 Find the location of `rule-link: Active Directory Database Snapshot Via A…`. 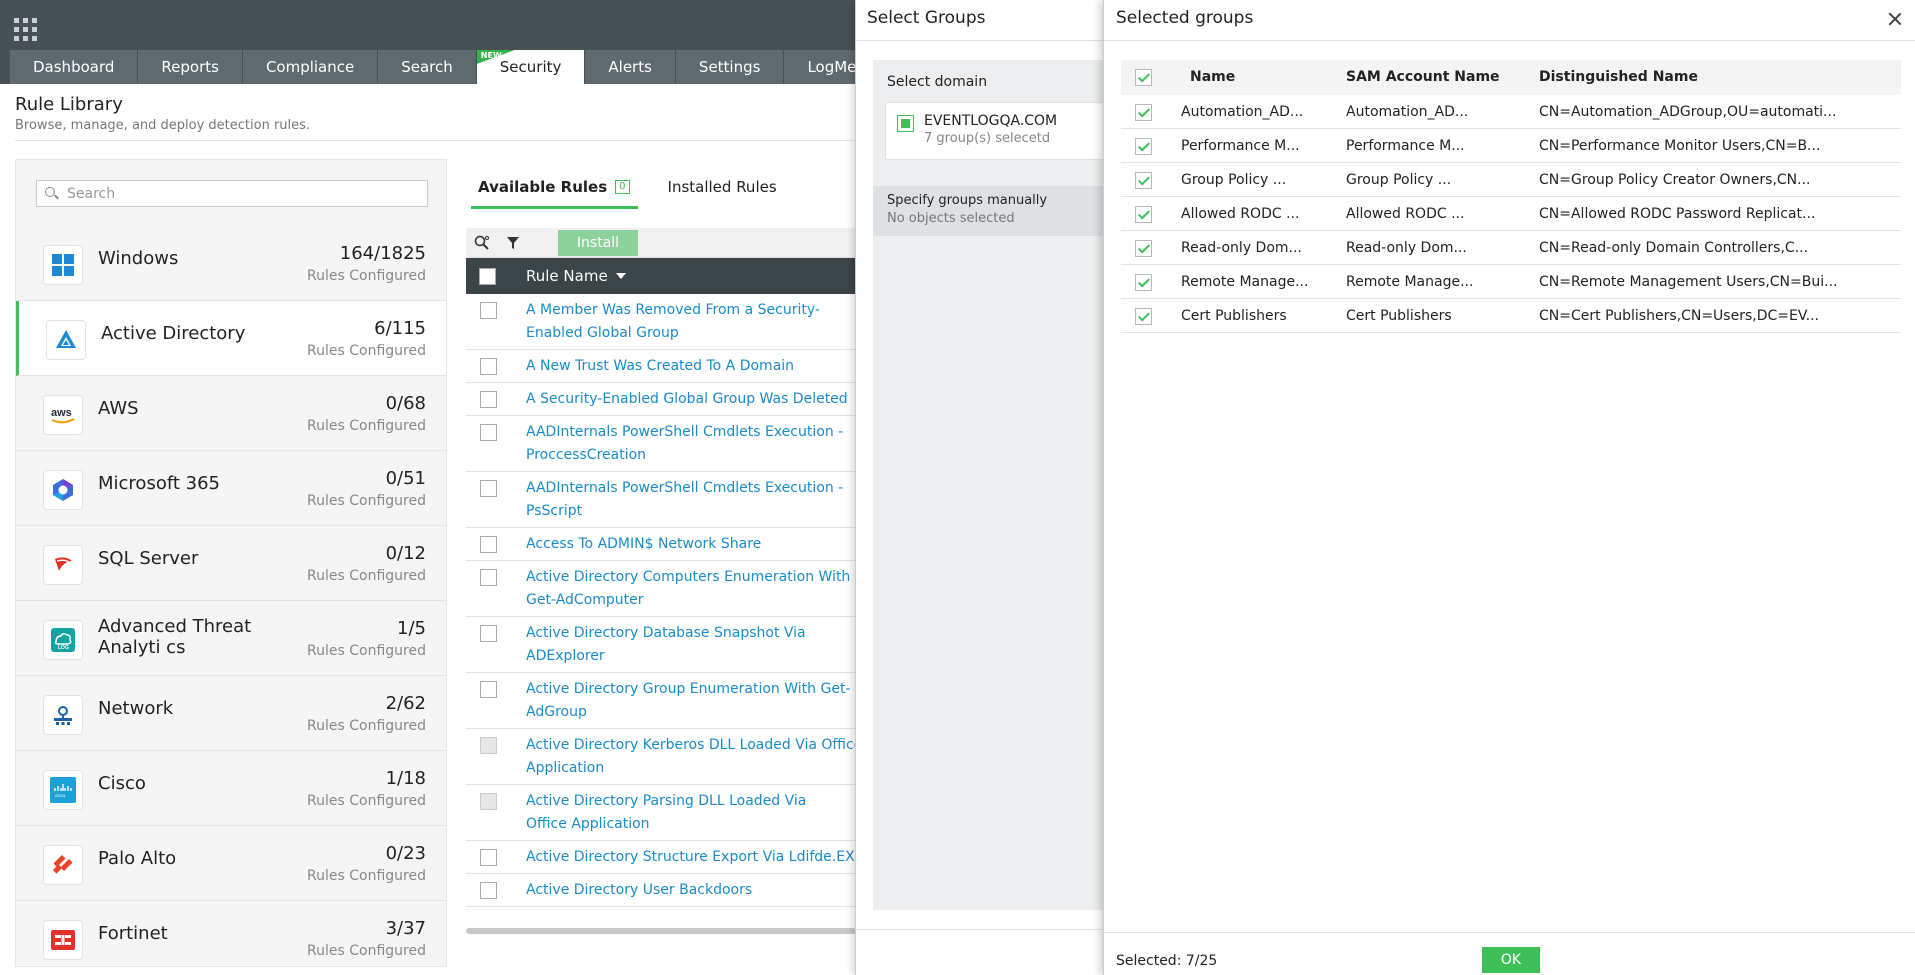

rule-link: Active Directory Database Snapshot Via A… is located at coordinates (676, 645).